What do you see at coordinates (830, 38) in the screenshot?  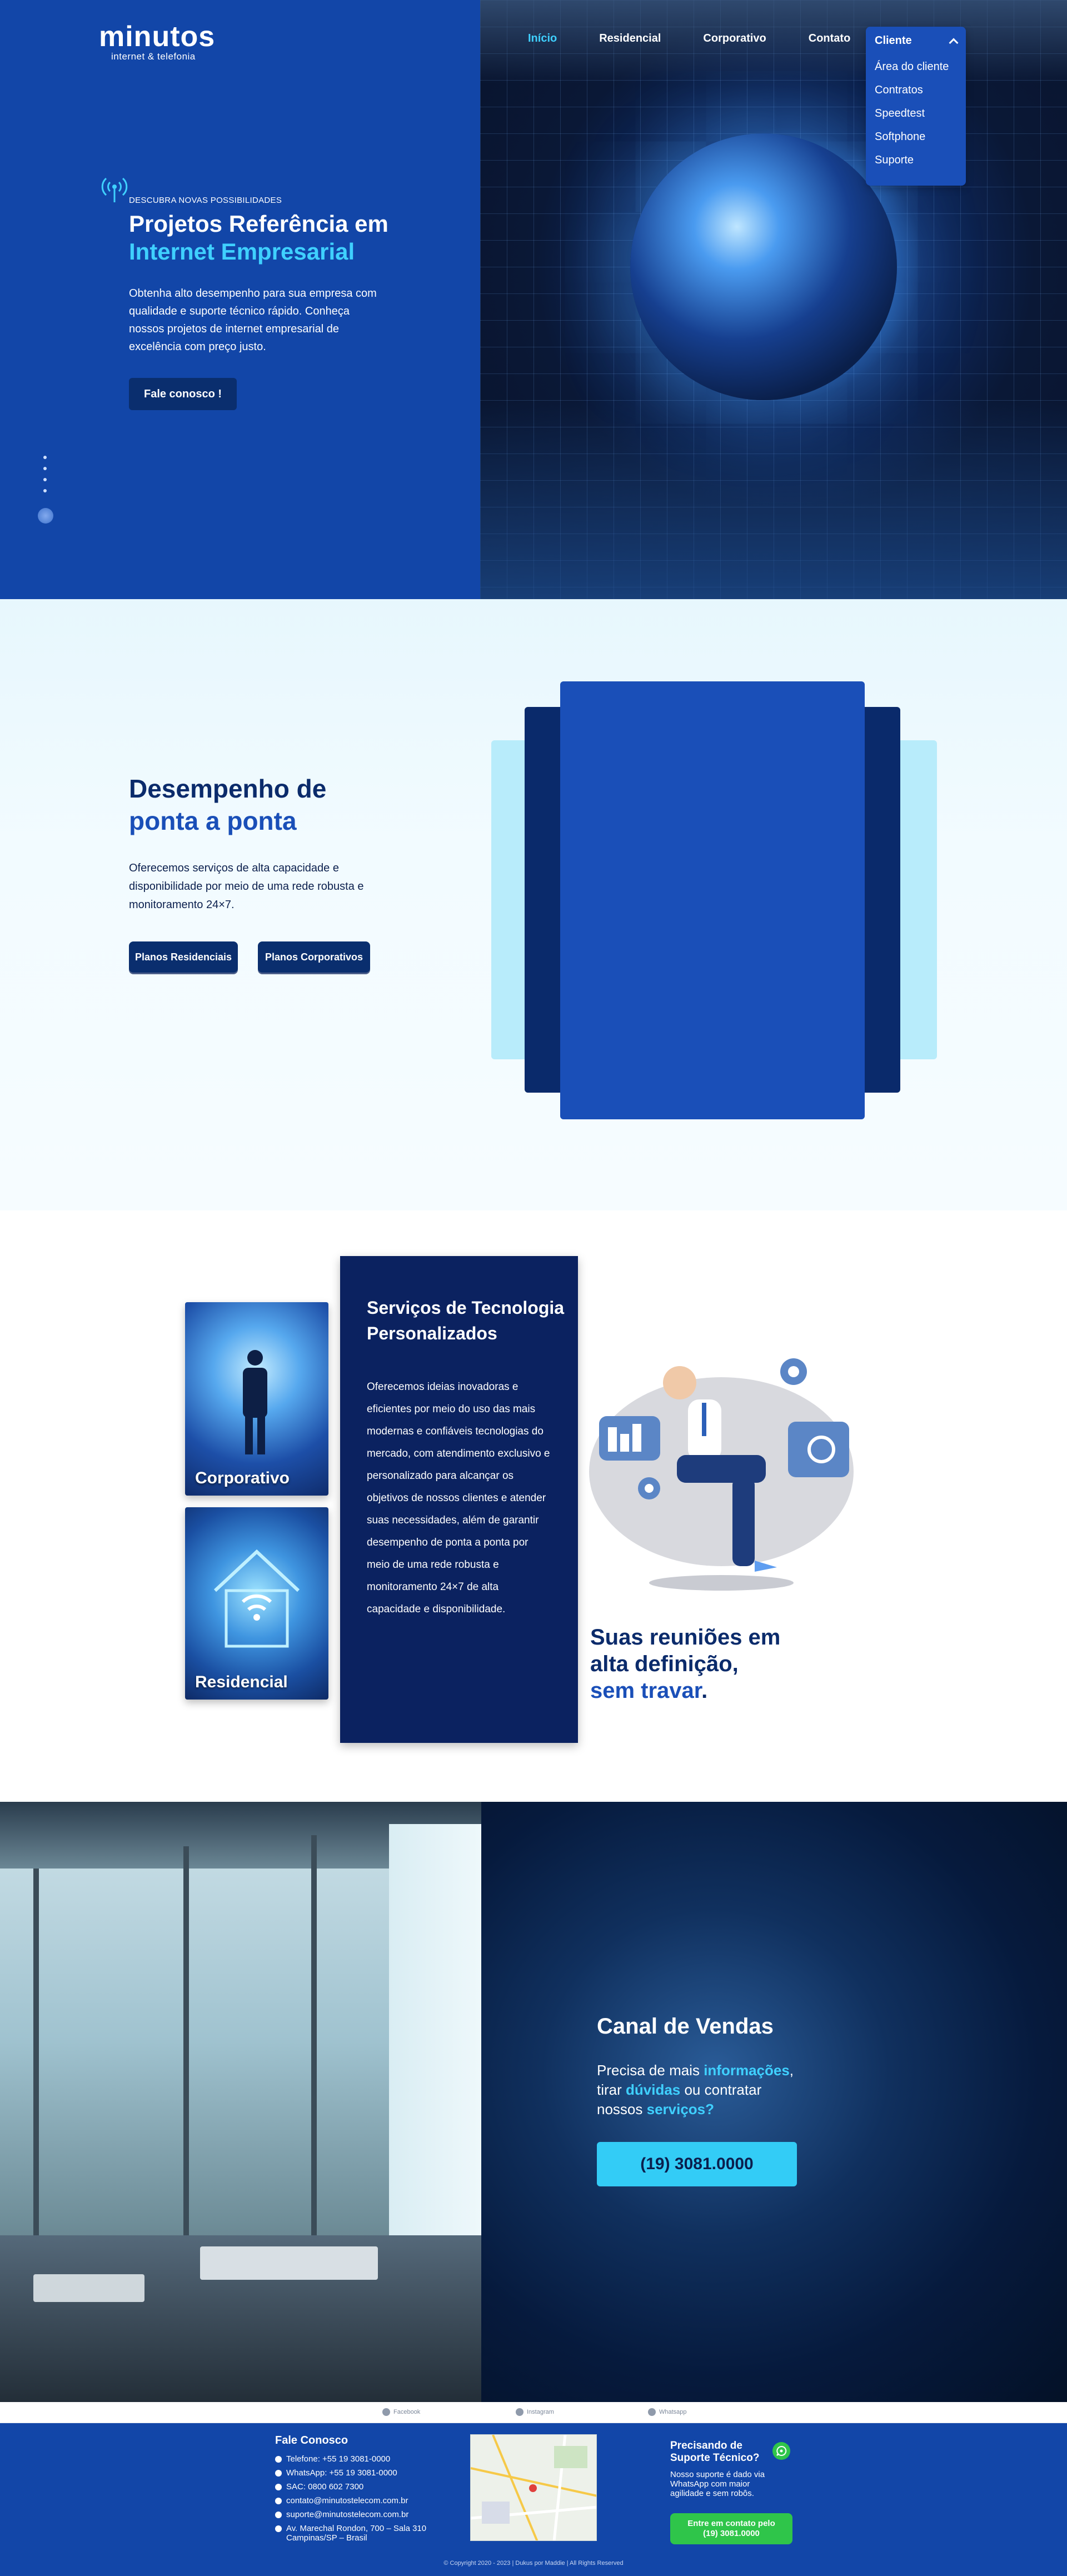 I see `nav-contato: Contato` at bounding box center [830, 38].